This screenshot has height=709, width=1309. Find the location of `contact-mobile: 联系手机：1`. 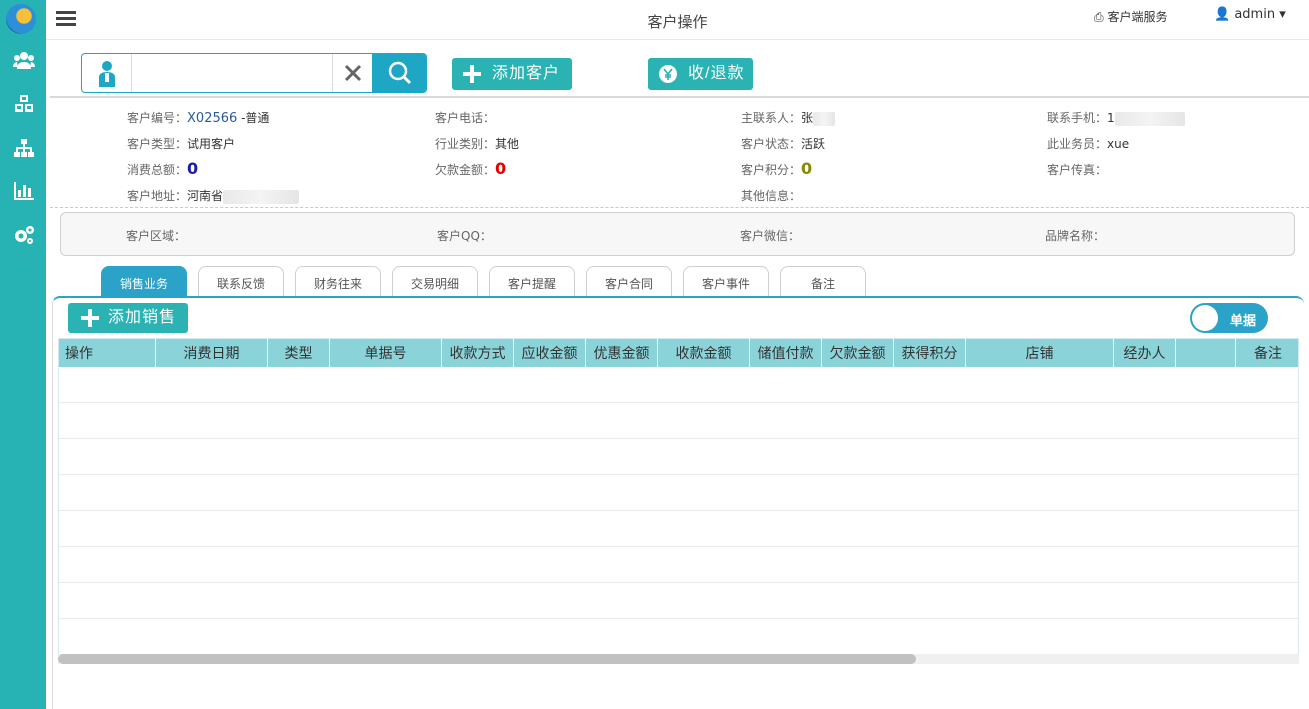

contact-mobile: 联系手机：1 is located at coordinates (1116, 117).